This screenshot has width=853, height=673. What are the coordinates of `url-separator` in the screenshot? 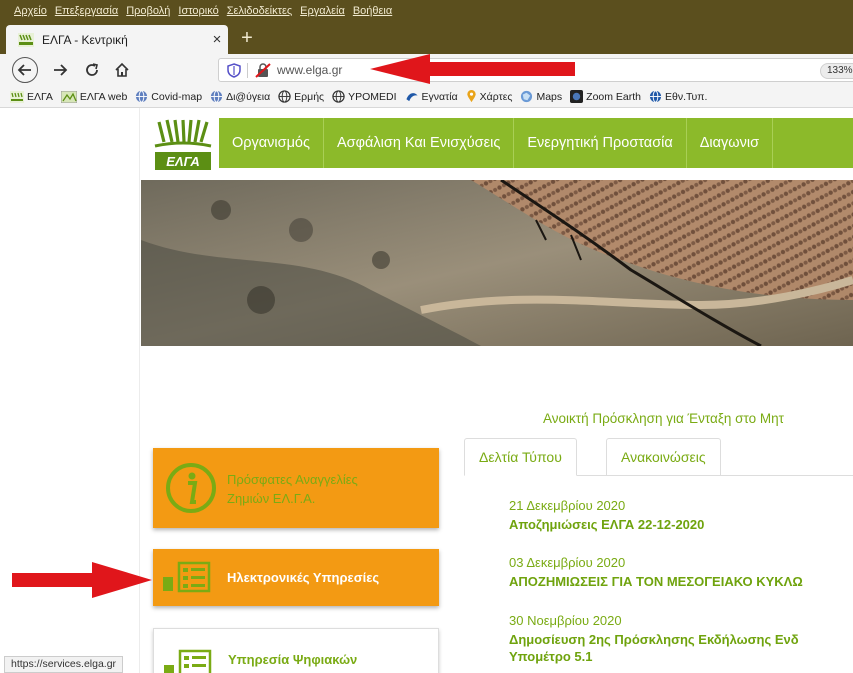 It's located at (247, 70).